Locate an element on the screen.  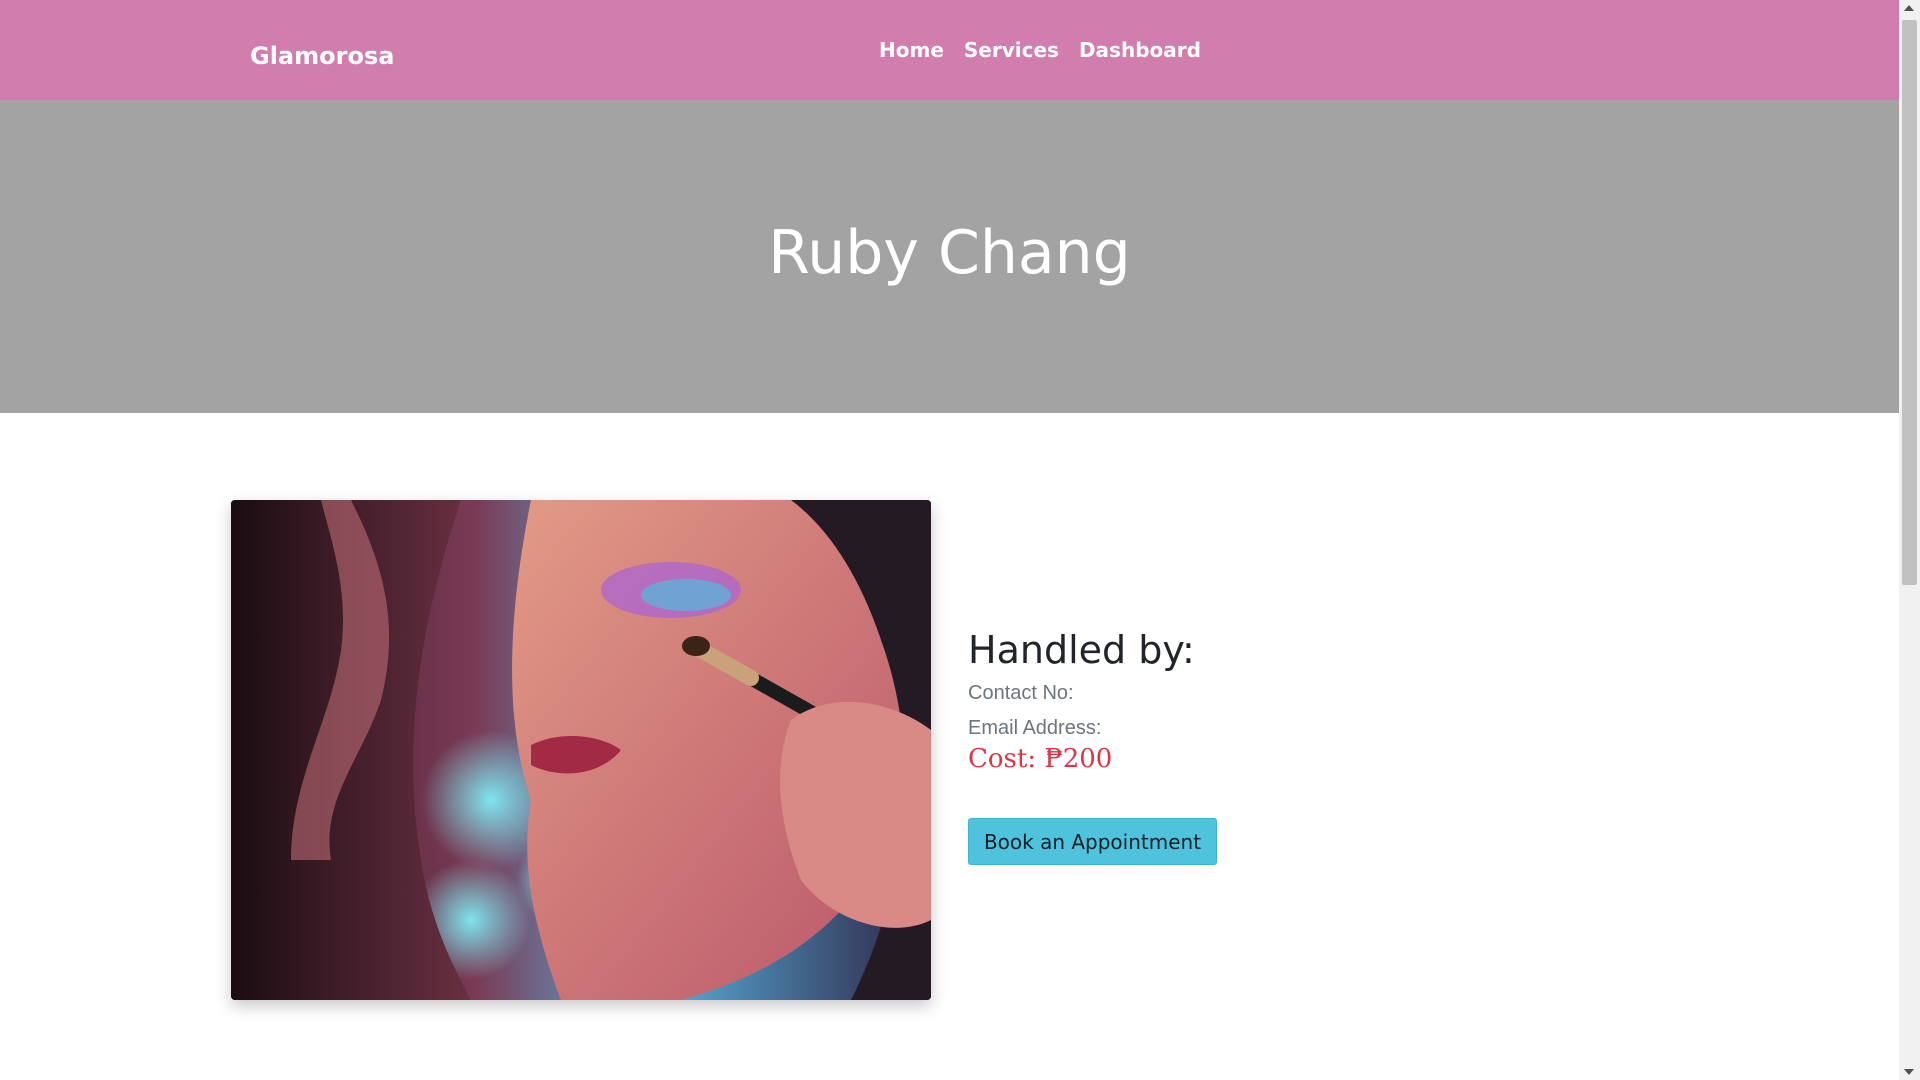
page-scrollbar is located at coordinates (1909, 540).